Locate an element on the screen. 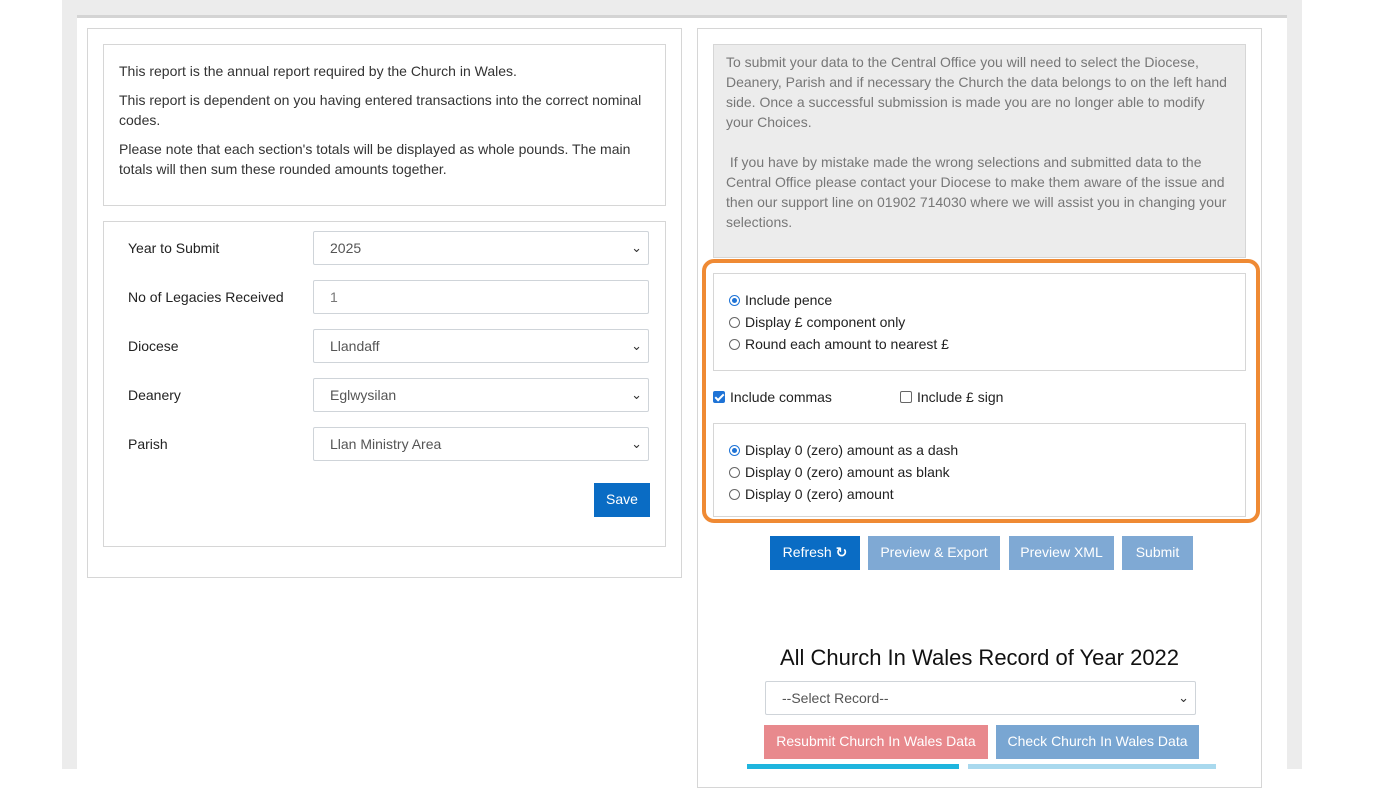 This screenshot has height=788, width=1377. refresh-button: Refresh ↻ is located at coordinates (815, 553).